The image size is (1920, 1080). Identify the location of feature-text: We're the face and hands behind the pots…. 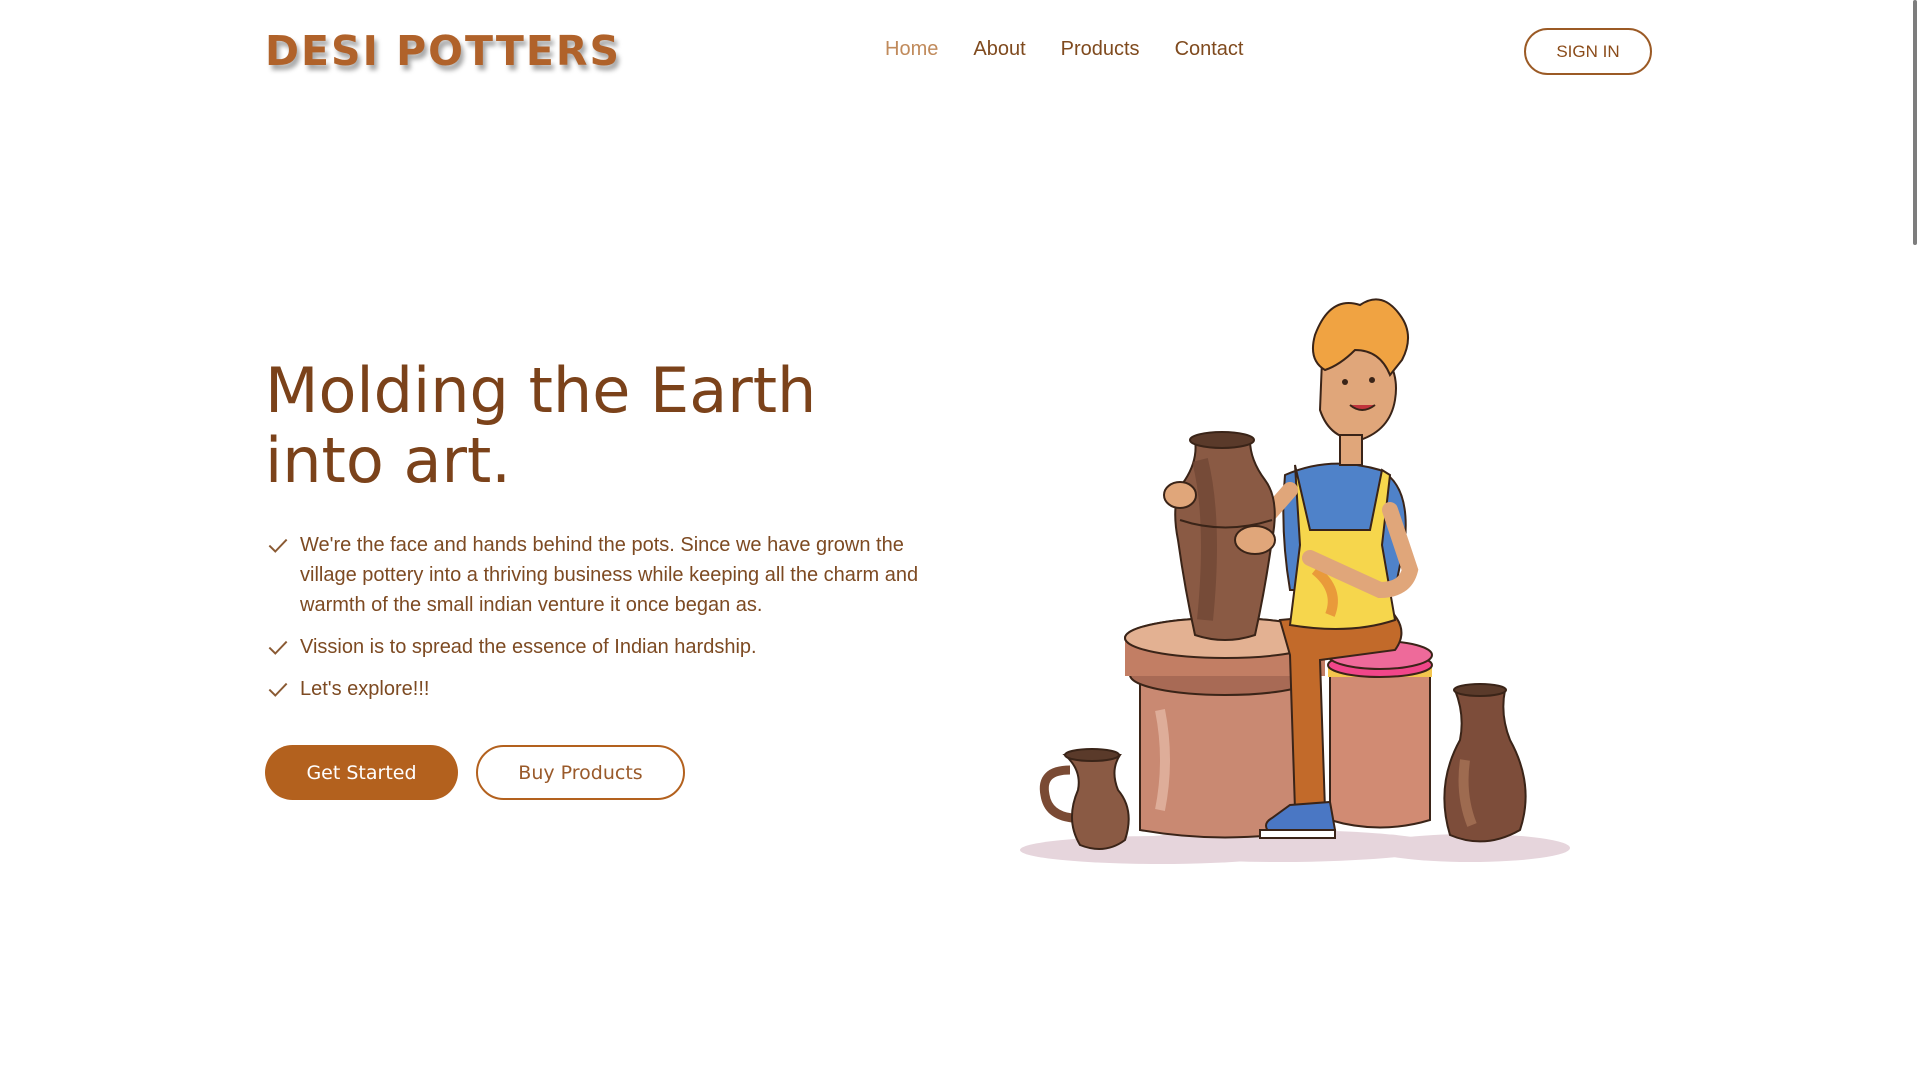
(609, 575).